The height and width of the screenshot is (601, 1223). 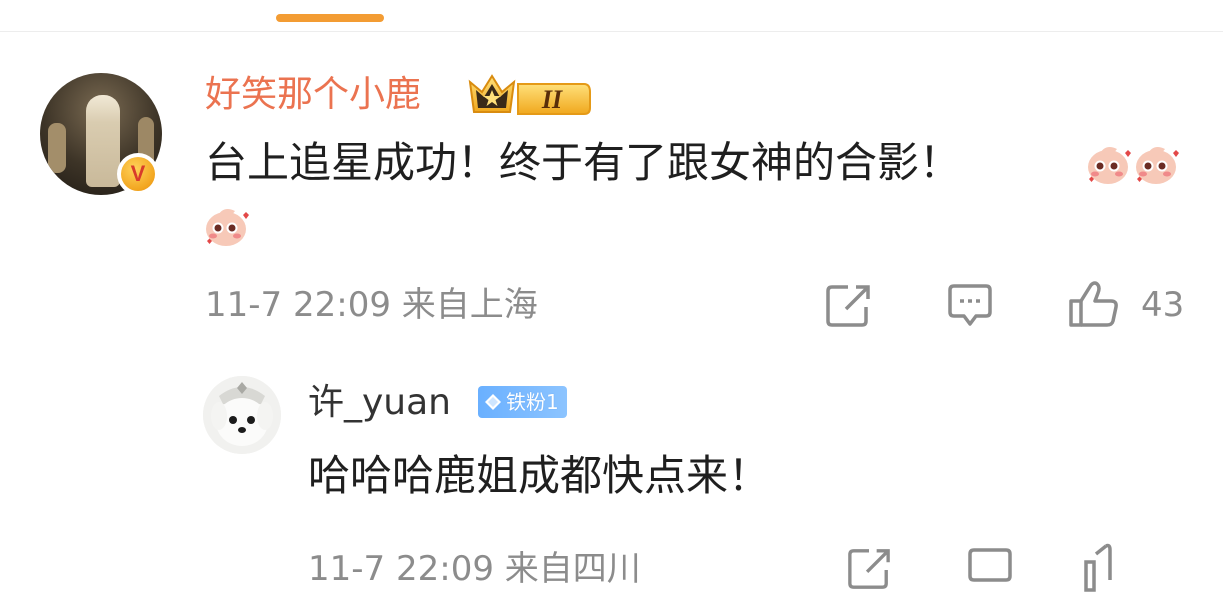 I want to click on verified-v-badge-icon: V, so click(x=138, y=174).